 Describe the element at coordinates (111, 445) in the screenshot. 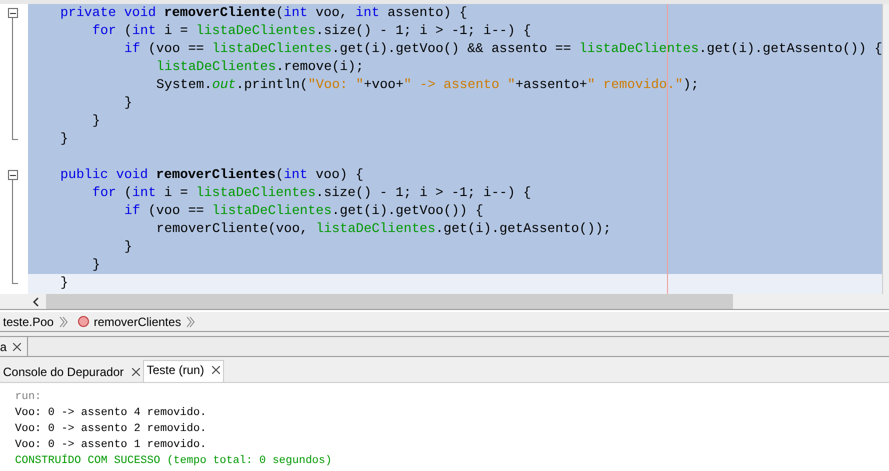

I see `output-line: Voo: 0 -> assento 1 removido.` at that location.